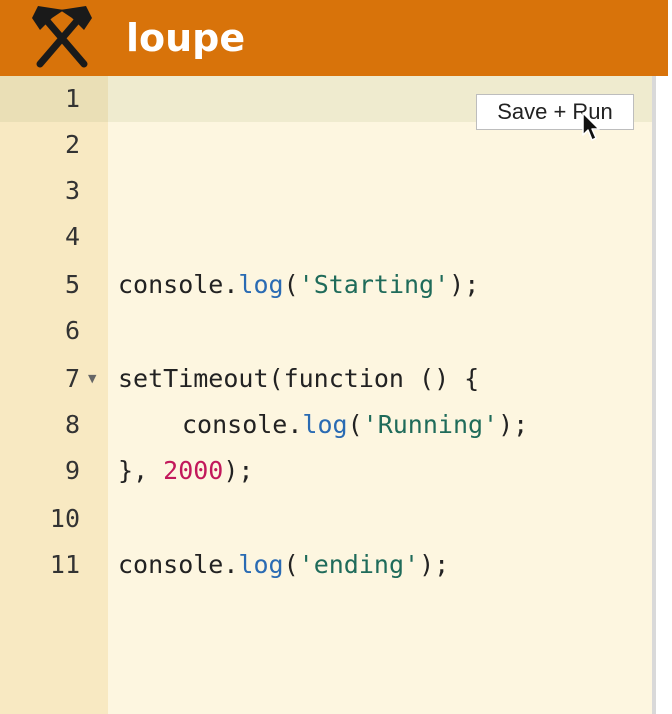 The height and width of the screenshot is (714, 672). I want to click on code-text: console.log('Running');, so click(355, 425).